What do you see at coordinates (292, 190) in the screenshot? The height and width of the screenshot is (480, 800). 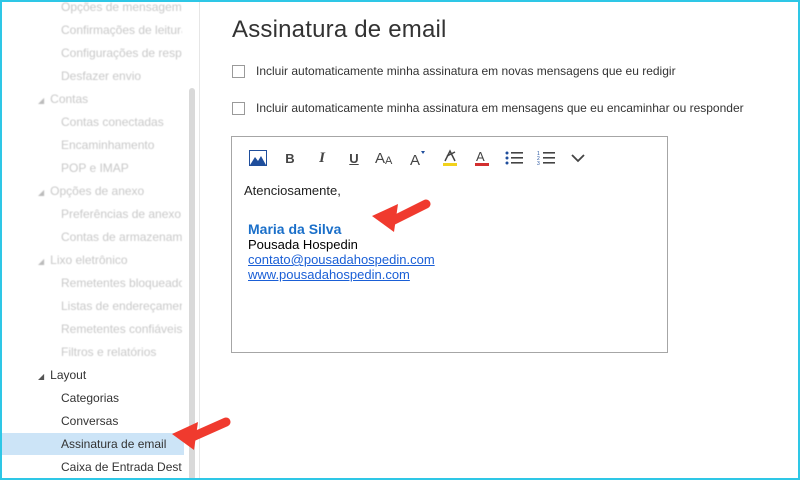 I see `signature-greeting: Atenciosamente,` at bounding box center [292, 190].